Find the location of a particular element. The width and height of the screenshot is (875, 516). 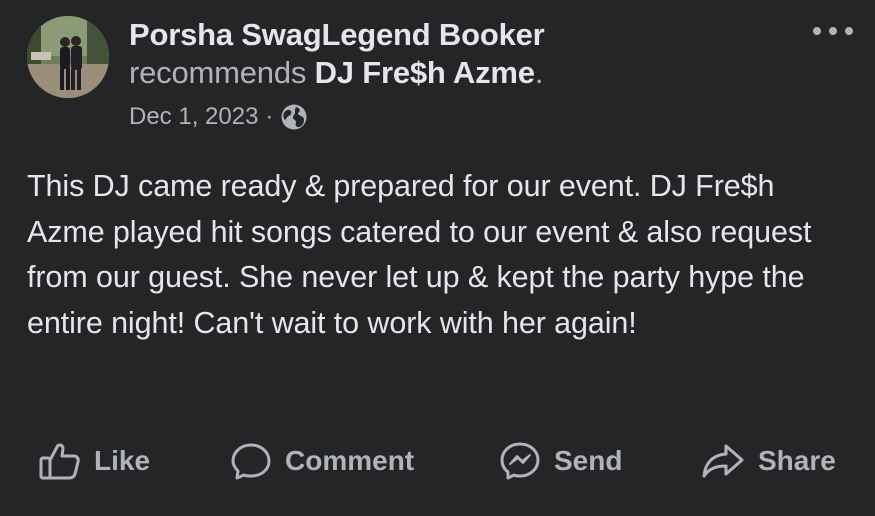

send-button: Send is located at coordinates (560, 461).